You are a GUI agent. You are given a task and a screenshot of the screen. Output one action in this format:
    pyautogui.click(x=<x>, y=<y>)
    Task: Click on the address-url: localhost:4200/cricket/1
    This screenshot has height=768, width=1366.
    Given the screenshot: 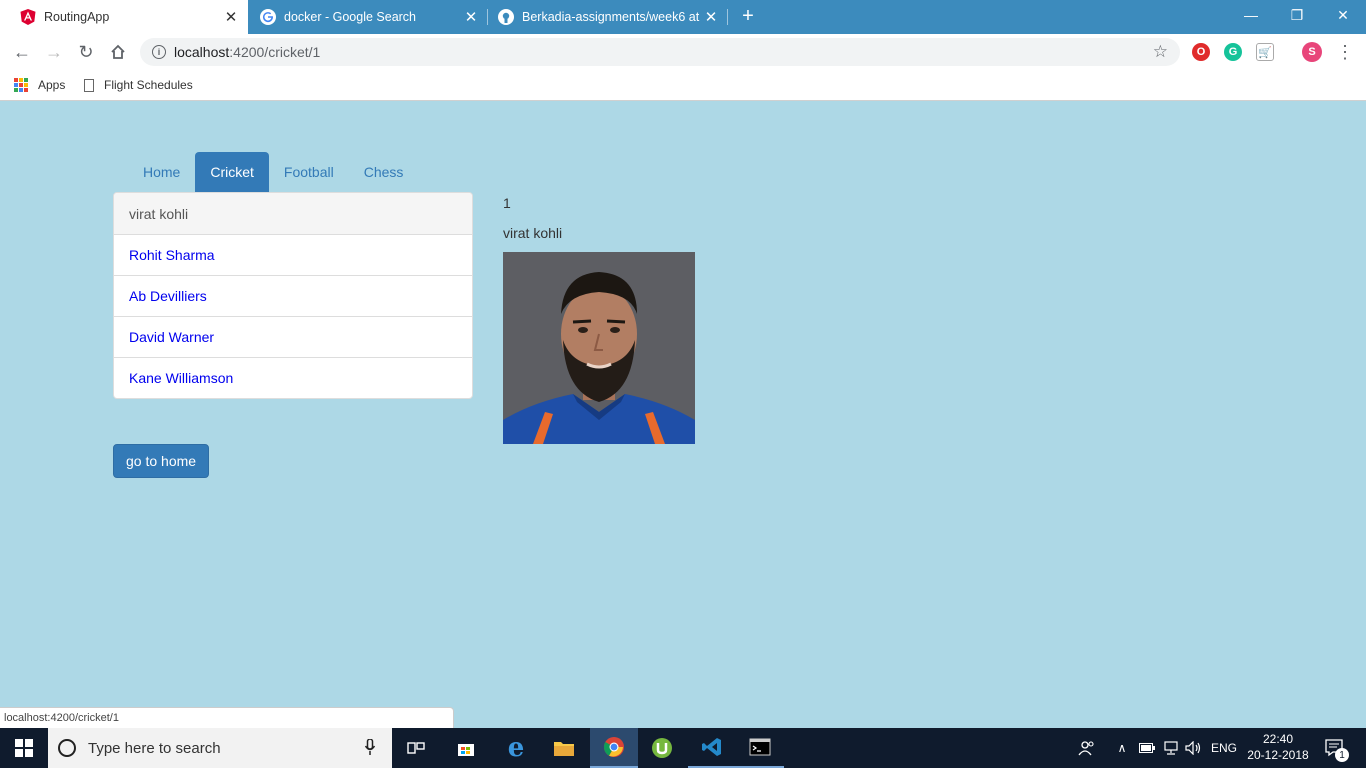 What is the action you would take?
    pyautogui.click(x=247, y=52)
    